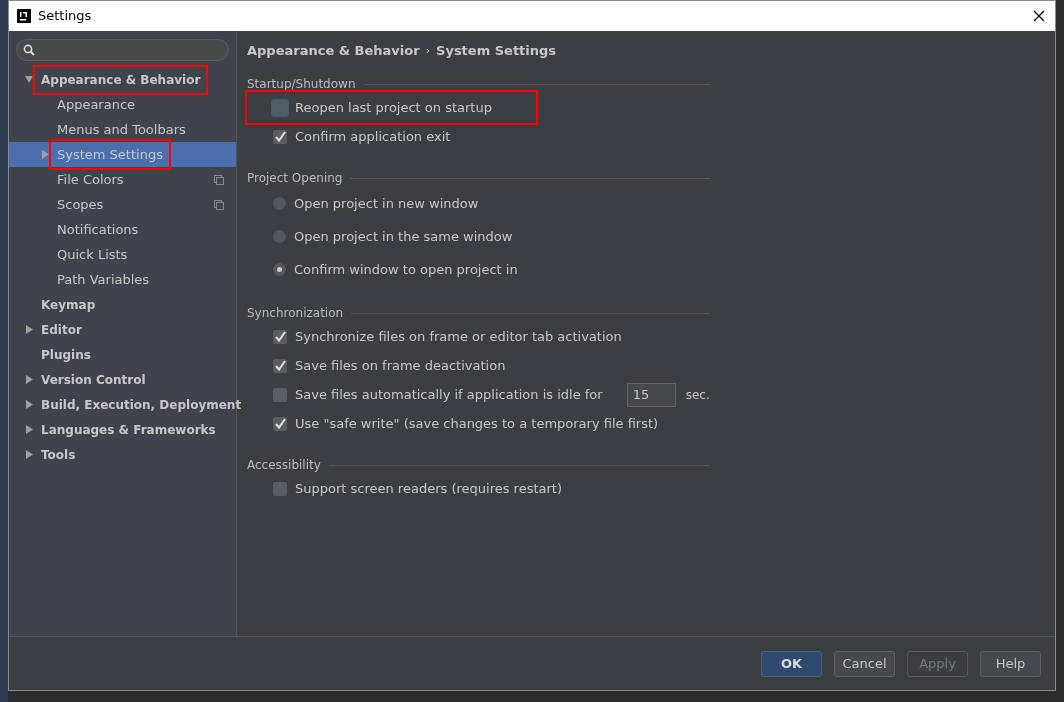 This screenshot has height=702, width=1064. What do you see at coordinates (110, 154) in the screenshot?
I see `tree-item-label: System Settings` at bounding box center [110, 154].